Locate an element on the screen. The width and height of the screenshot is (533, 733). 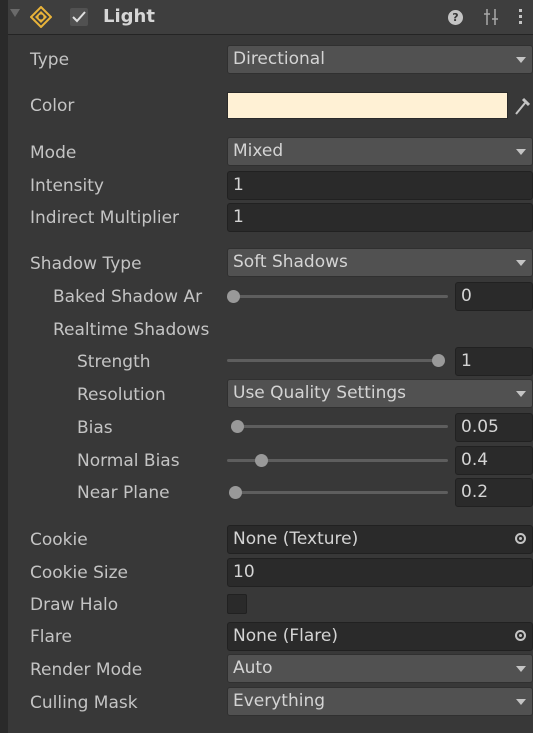
type-value: Directional is located at coordinates (279, 59).